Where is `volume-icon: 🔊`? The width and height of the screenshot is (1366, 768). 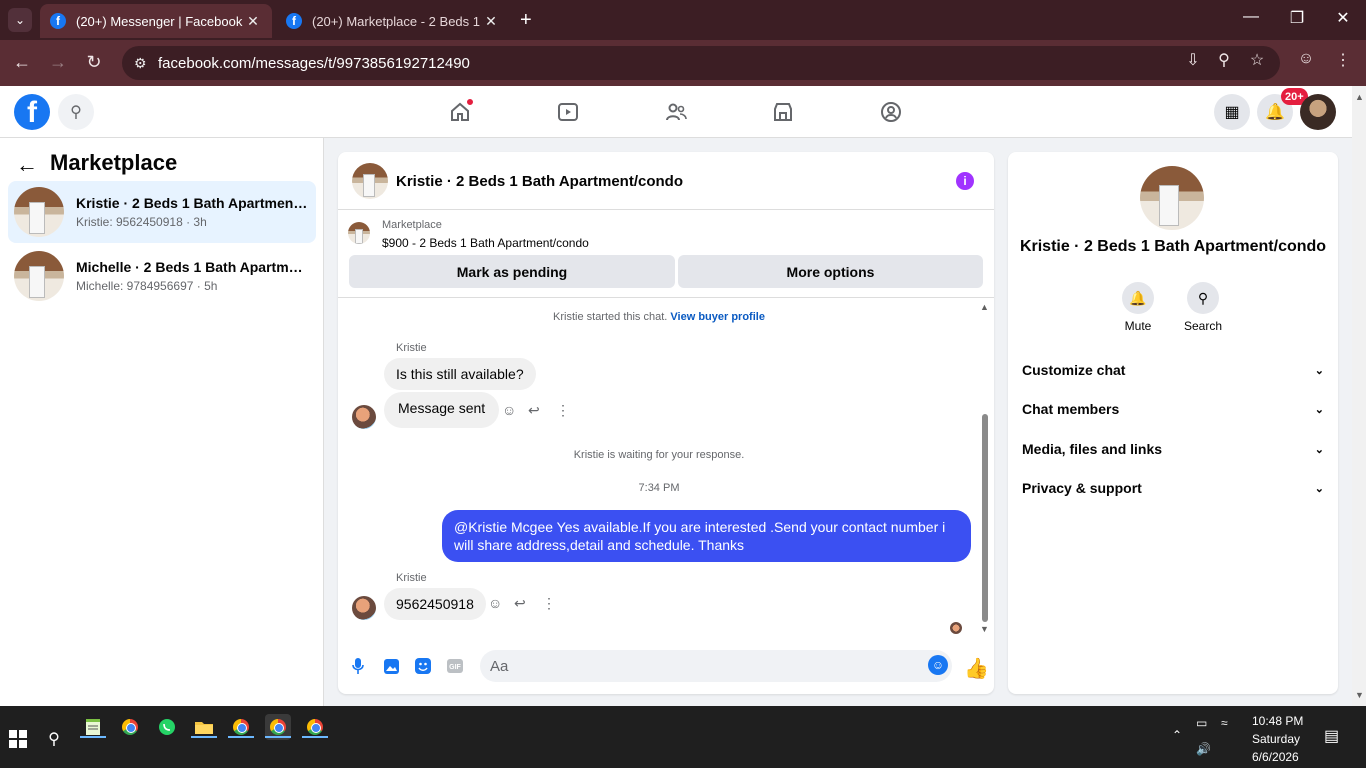 volume-icon: 🔊 is located at coordinates (1203, 749).